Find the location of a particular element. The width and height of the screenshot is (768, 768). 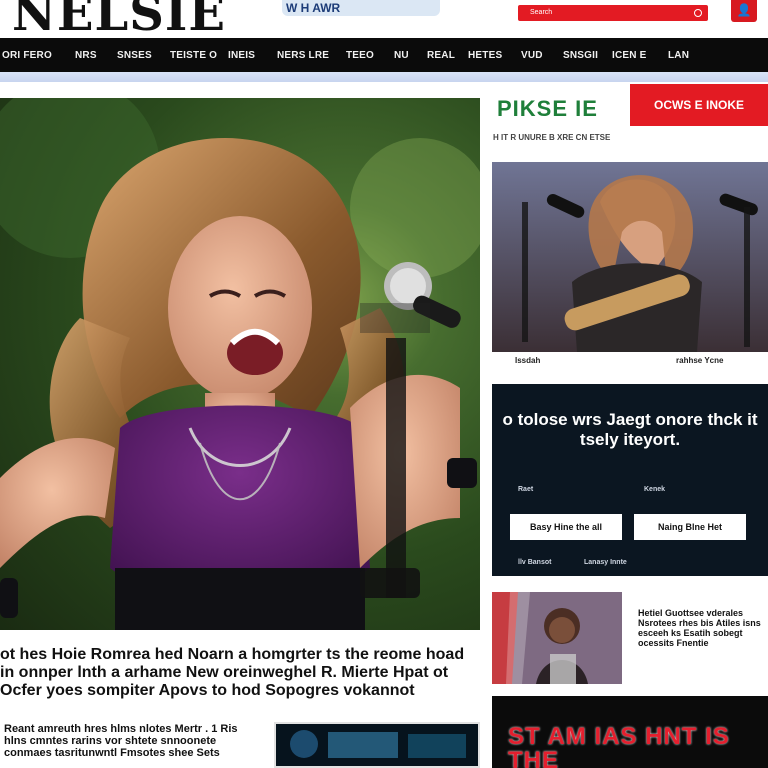

nav-item: NU is located at coordinates (401, 55).